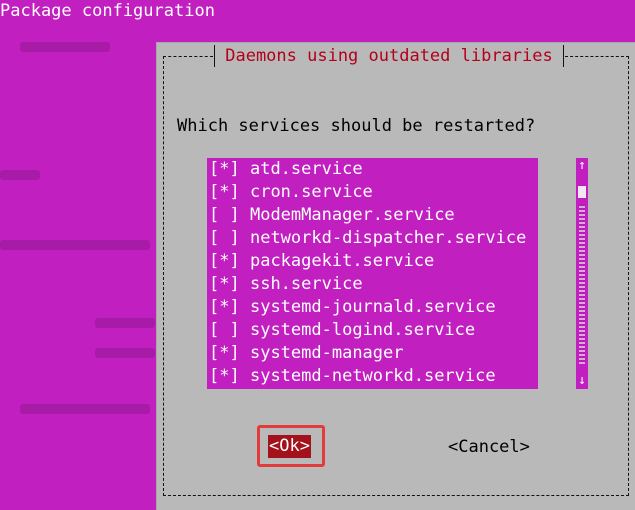 The width and height of the screenshot is (635, 510). What do you see at coordinates (582, 192) in the screenshot?
I see `scroll-thumb` at bounding box center [582, 192].